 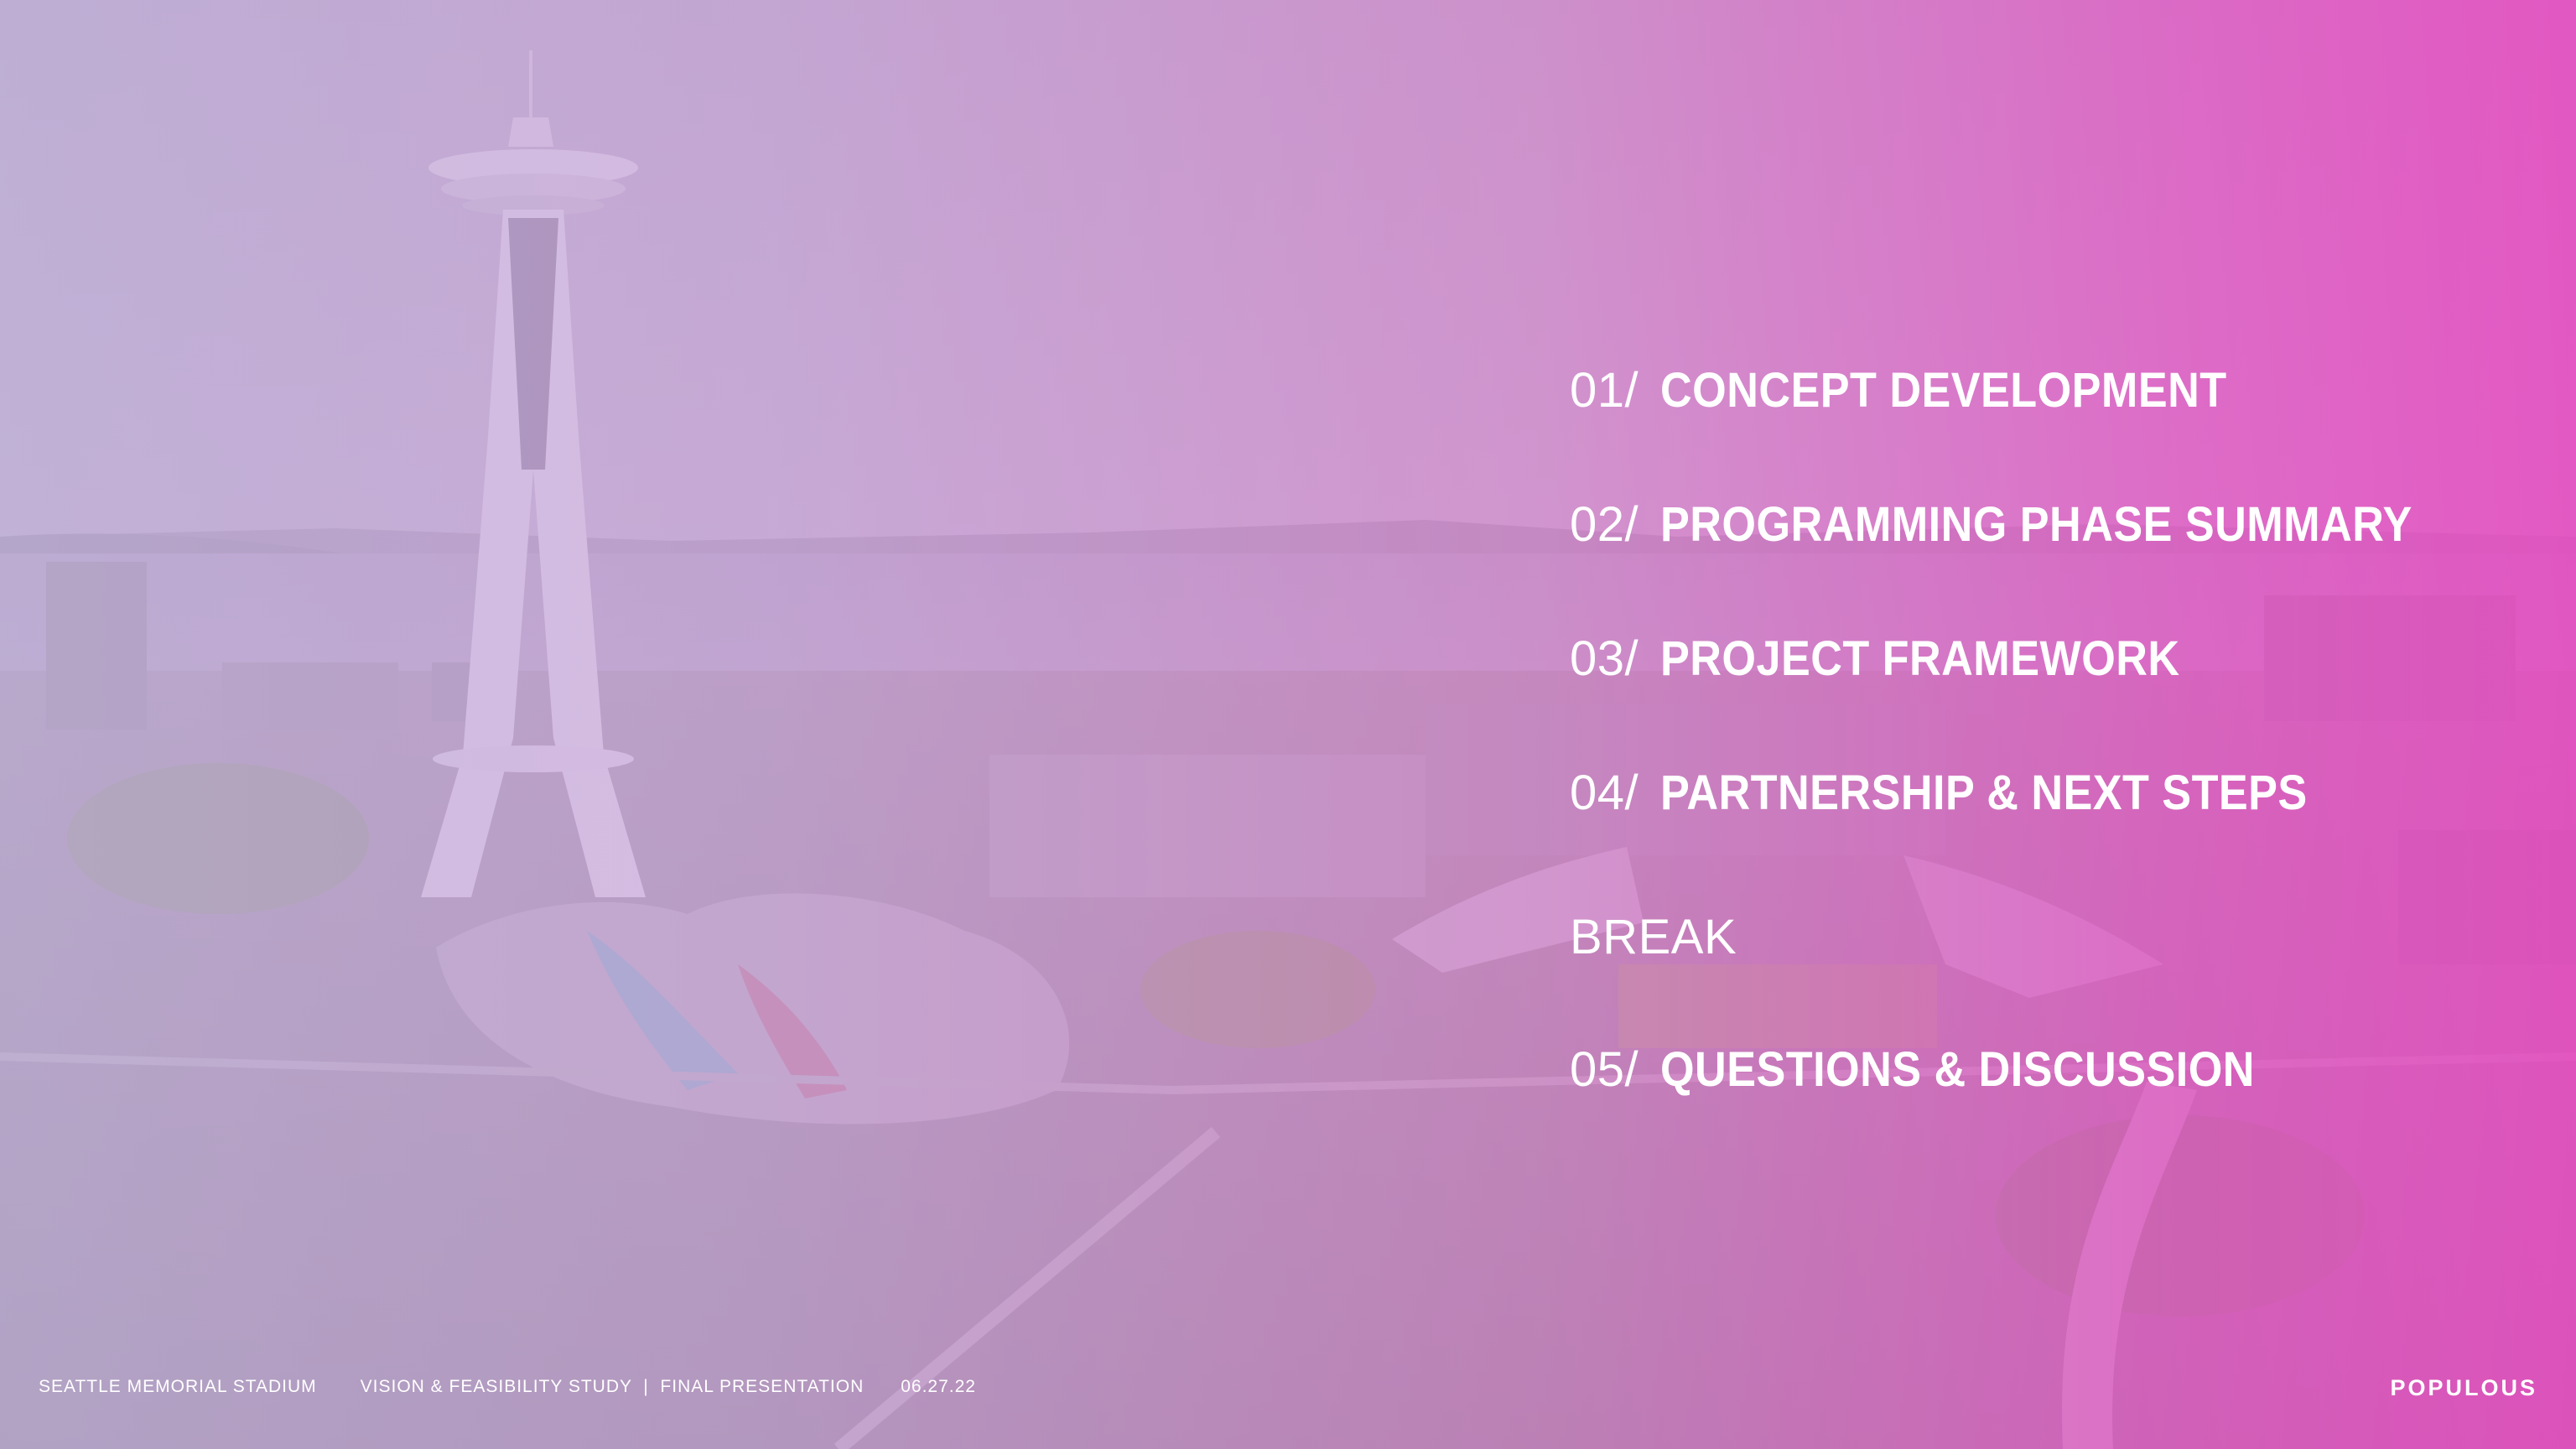 I want to click on agenda-item-partnership-next-steps: 04/ PARTNERSHIP & NEXT STEPS, so click(x=1975, y=793).